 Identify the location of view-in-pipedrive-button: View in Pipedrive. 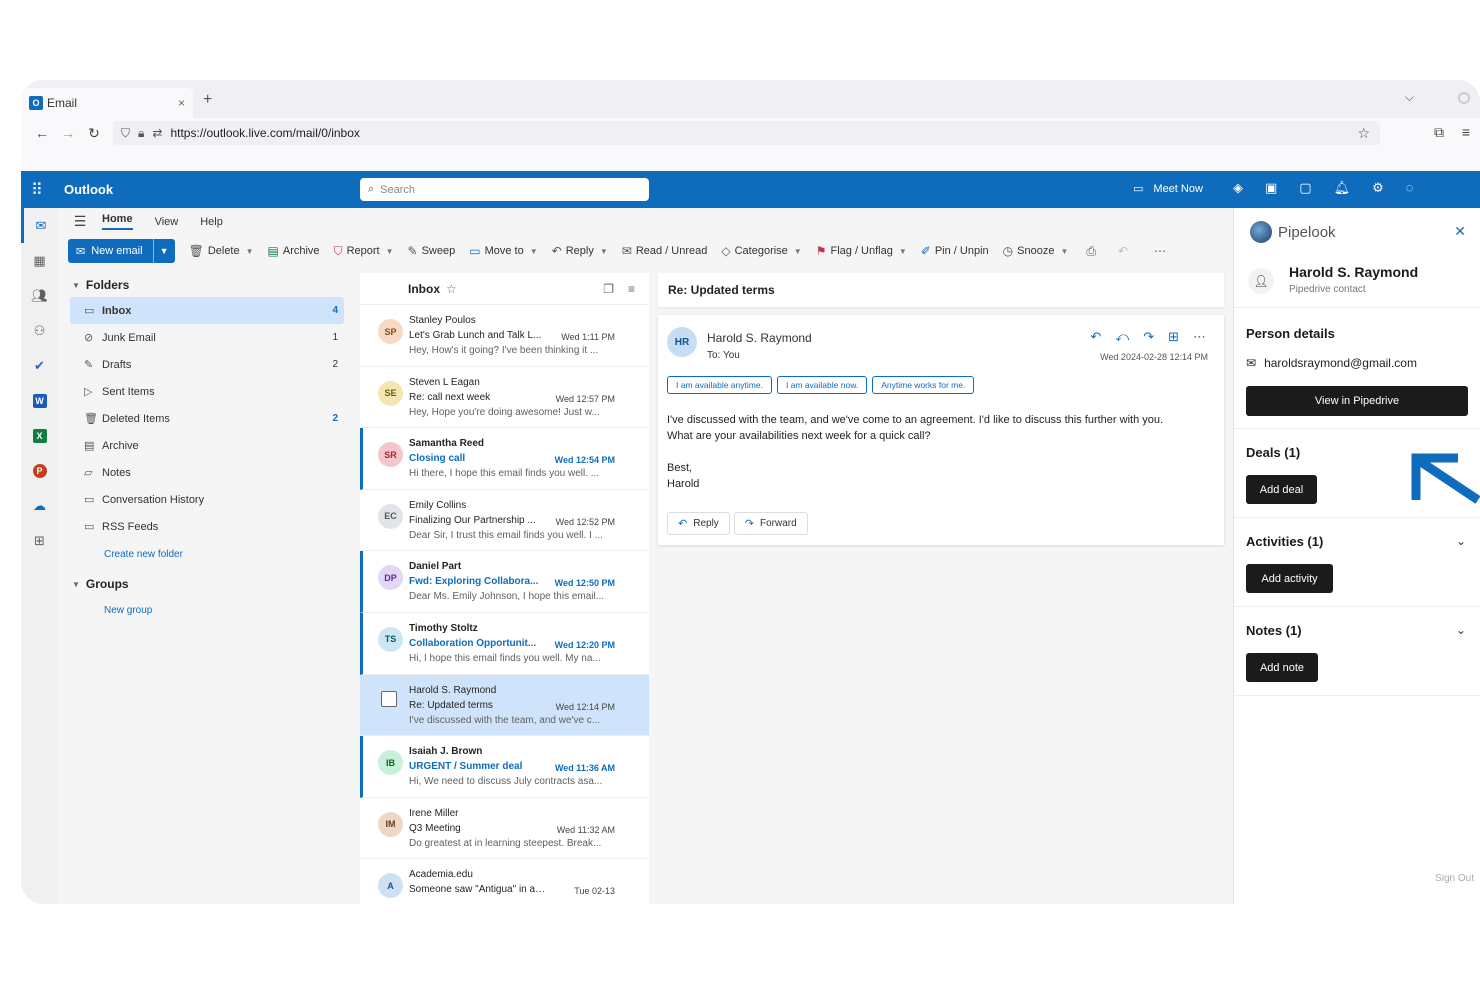
(1357, 401).